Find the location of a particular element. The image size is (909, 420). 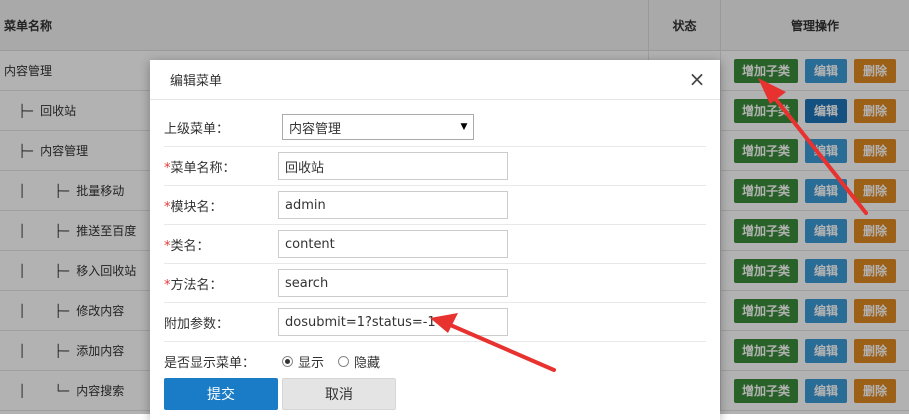

radio-show: 显示 is located at coordinates (303, 361).